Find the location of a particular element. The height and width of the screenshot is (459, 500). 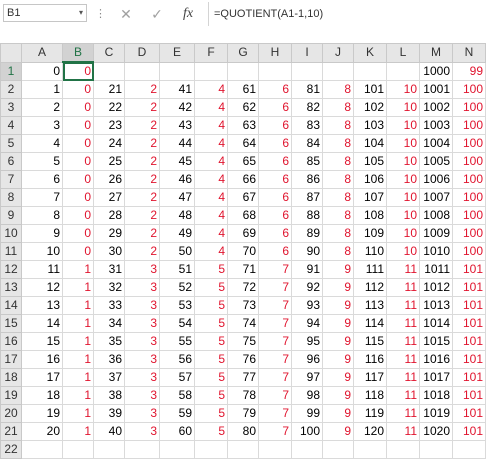

cell-l16: 11 is located at coordinates (403, 341).